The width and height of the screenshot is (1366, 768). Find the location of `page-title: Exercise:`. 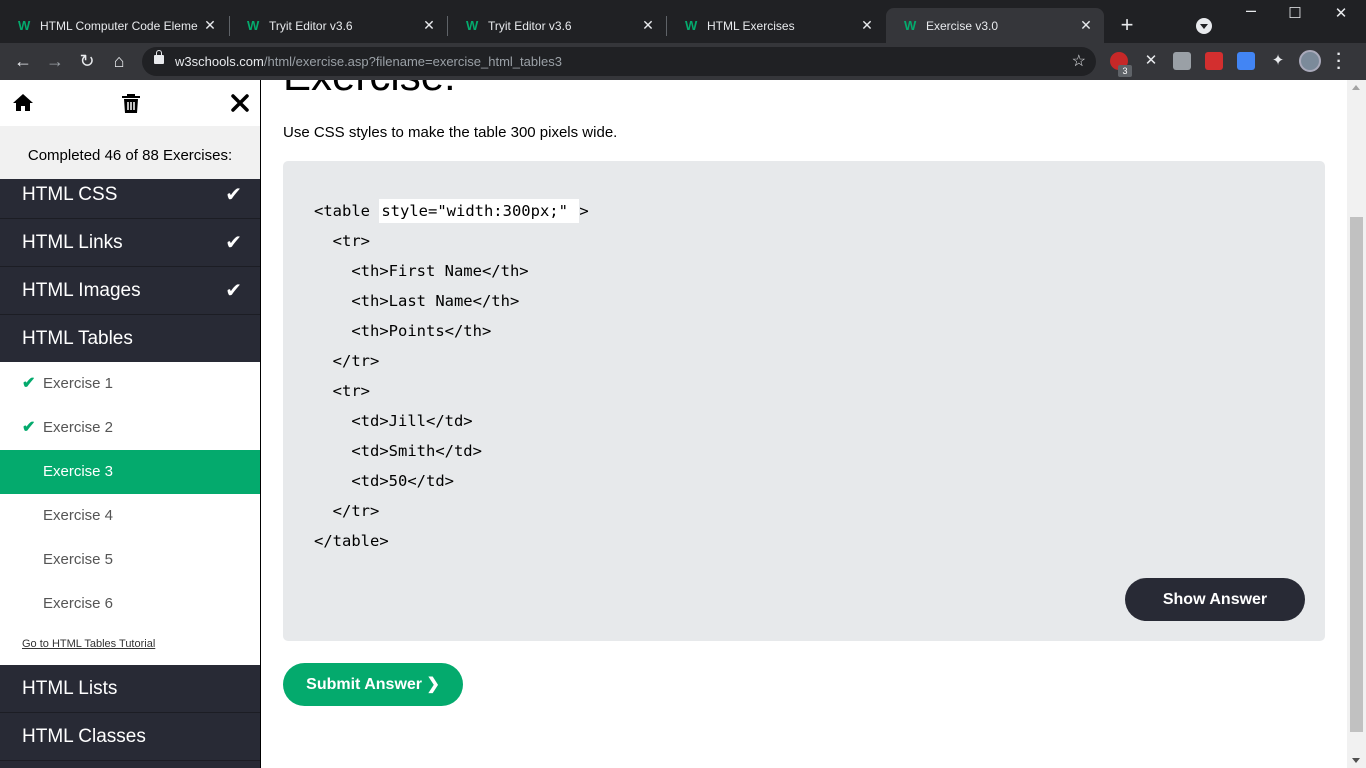

page-title: Exercise: is located at coordinates (369, 90).